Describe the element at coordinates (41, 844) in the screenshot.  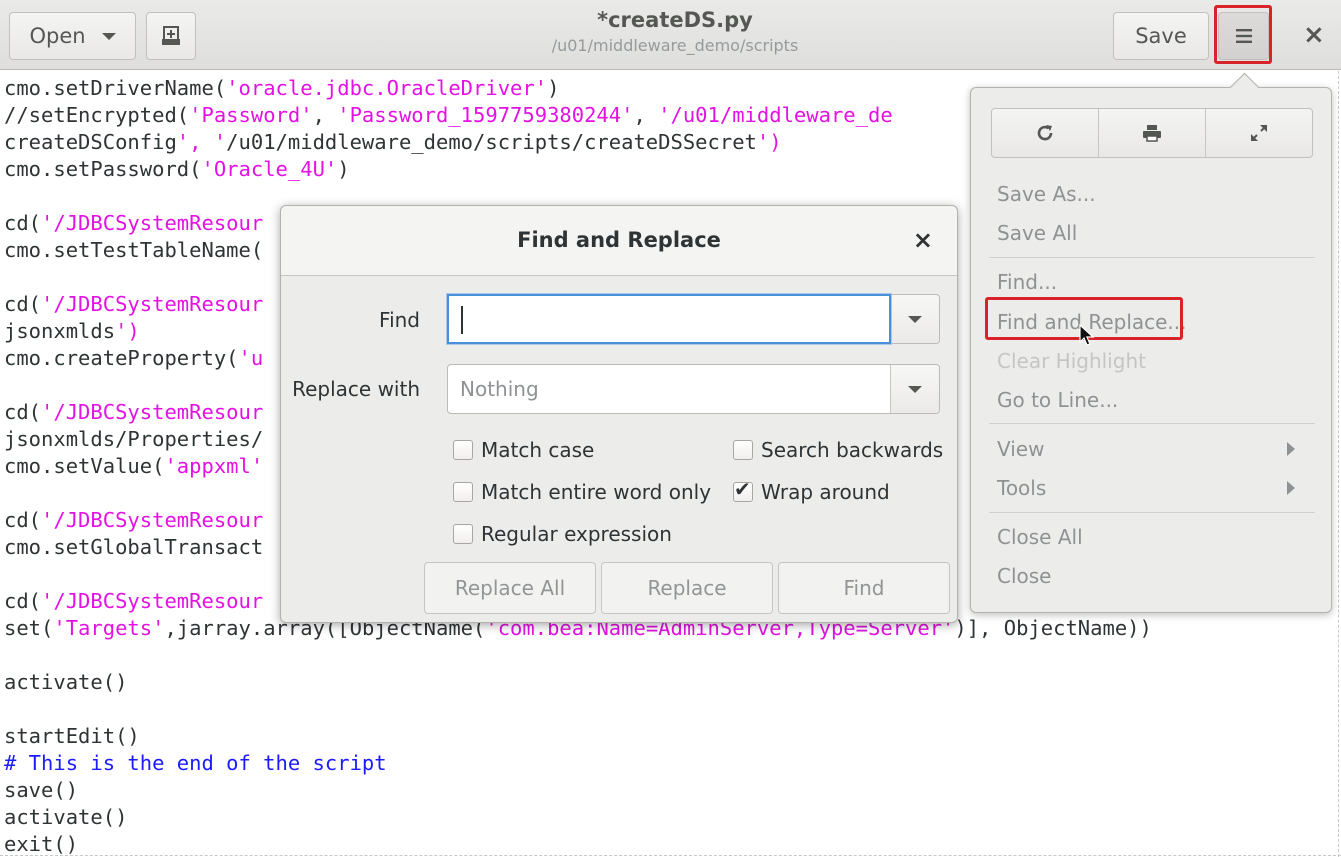
I see `code-line: exit()` at that location.